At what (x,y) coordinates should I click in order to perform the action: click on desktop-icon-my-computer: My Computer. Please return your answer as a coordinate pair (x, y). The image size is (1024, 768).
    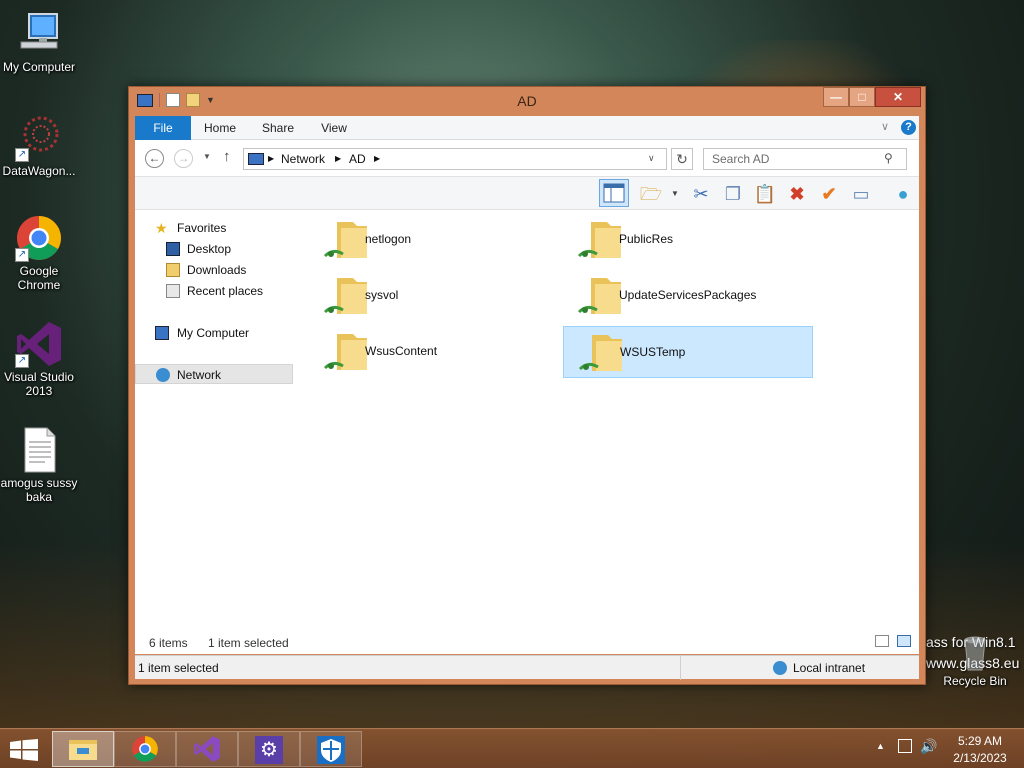
    Looking at the image, I should click on (39, 42).